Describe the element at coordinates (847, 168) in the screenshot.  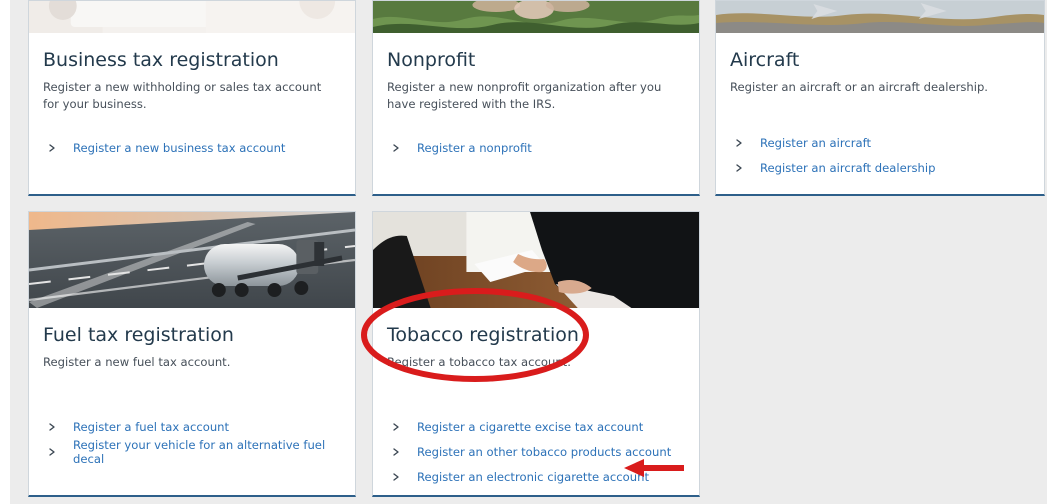
I see `register-aircraft-dealership-link: Register an aircraft dealership` at that location.